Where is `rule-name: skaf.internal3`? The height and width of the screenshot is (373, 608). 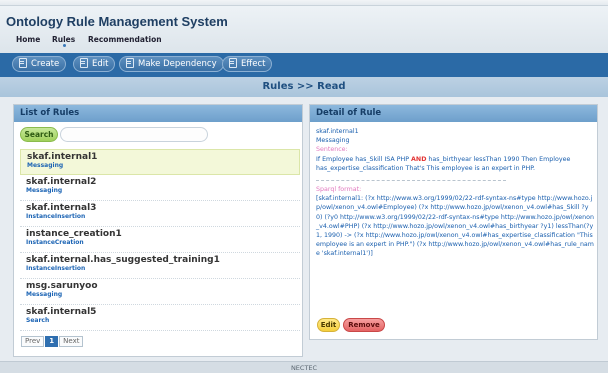
rule-name: skaf.internal3 is located at coordinates (61, 208).